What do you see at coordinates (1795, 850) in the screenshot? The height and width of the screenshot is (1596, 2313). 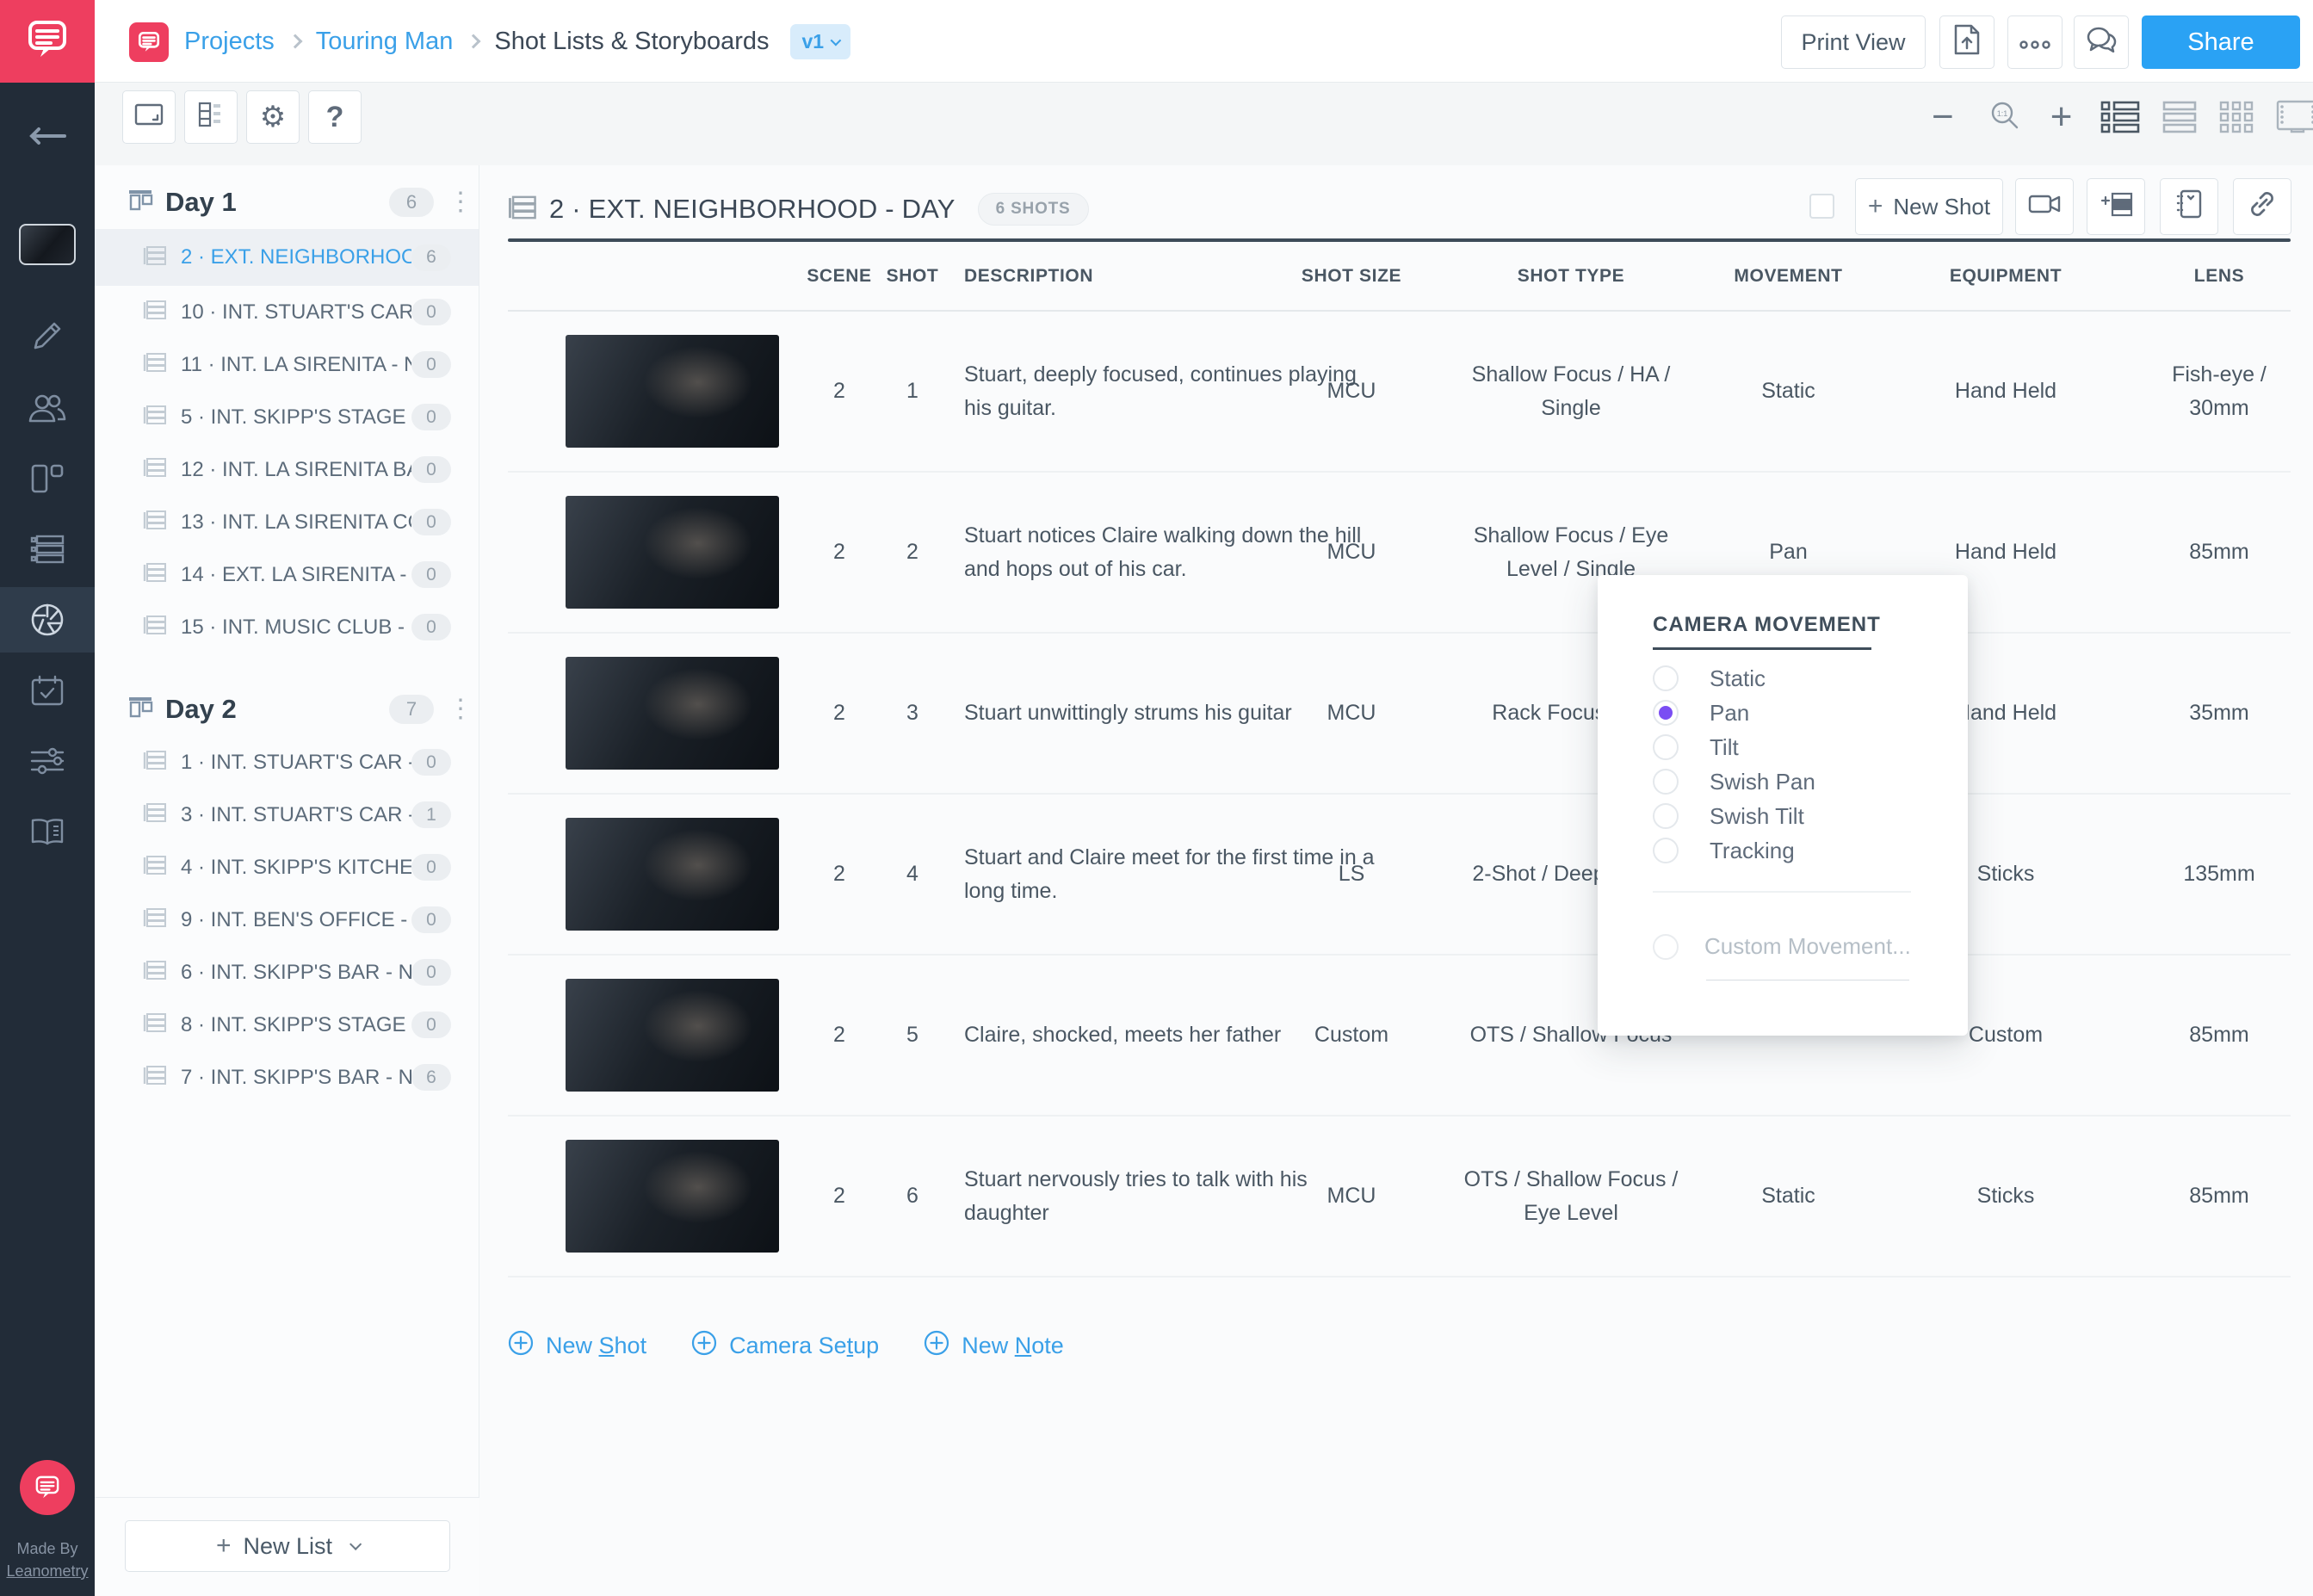 I see `movement-option: Tracking` at bounding box center [1795, 850].